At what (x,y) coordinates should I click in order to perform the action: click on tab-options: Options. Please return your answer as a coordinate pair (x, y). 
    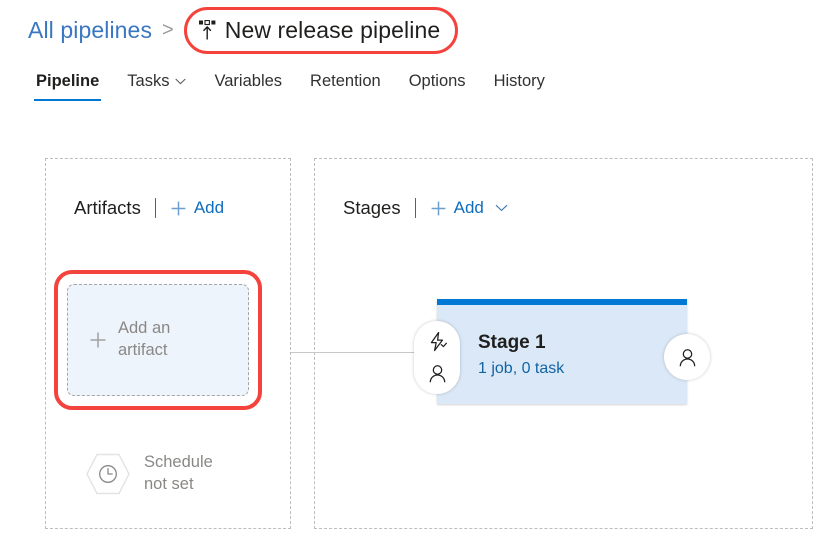
    Looking at the image, I should click on (437, 84).